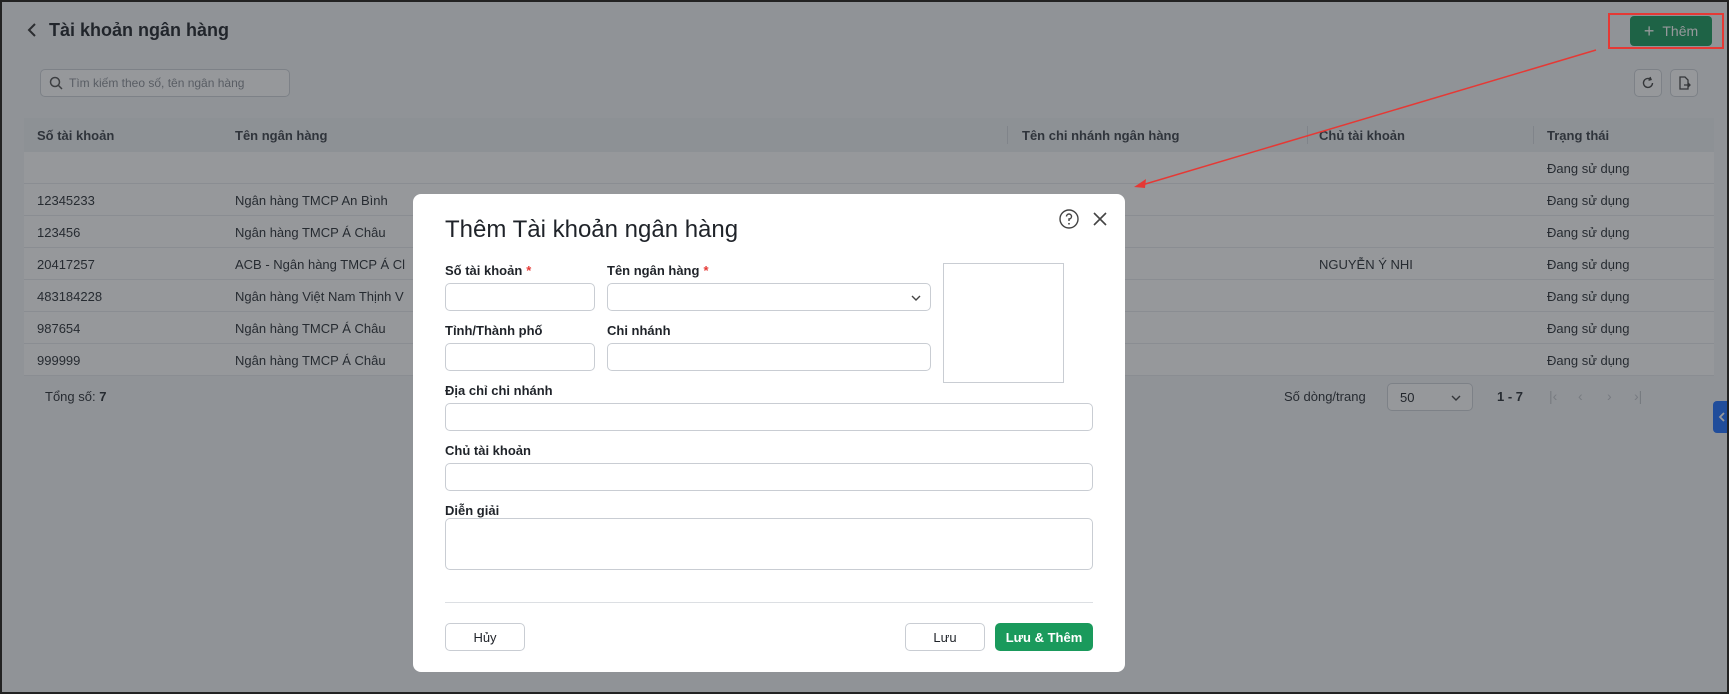  Describe the element at coordinates (1365, 118) in the screenshot. I see `annotation-arrow` at that location.